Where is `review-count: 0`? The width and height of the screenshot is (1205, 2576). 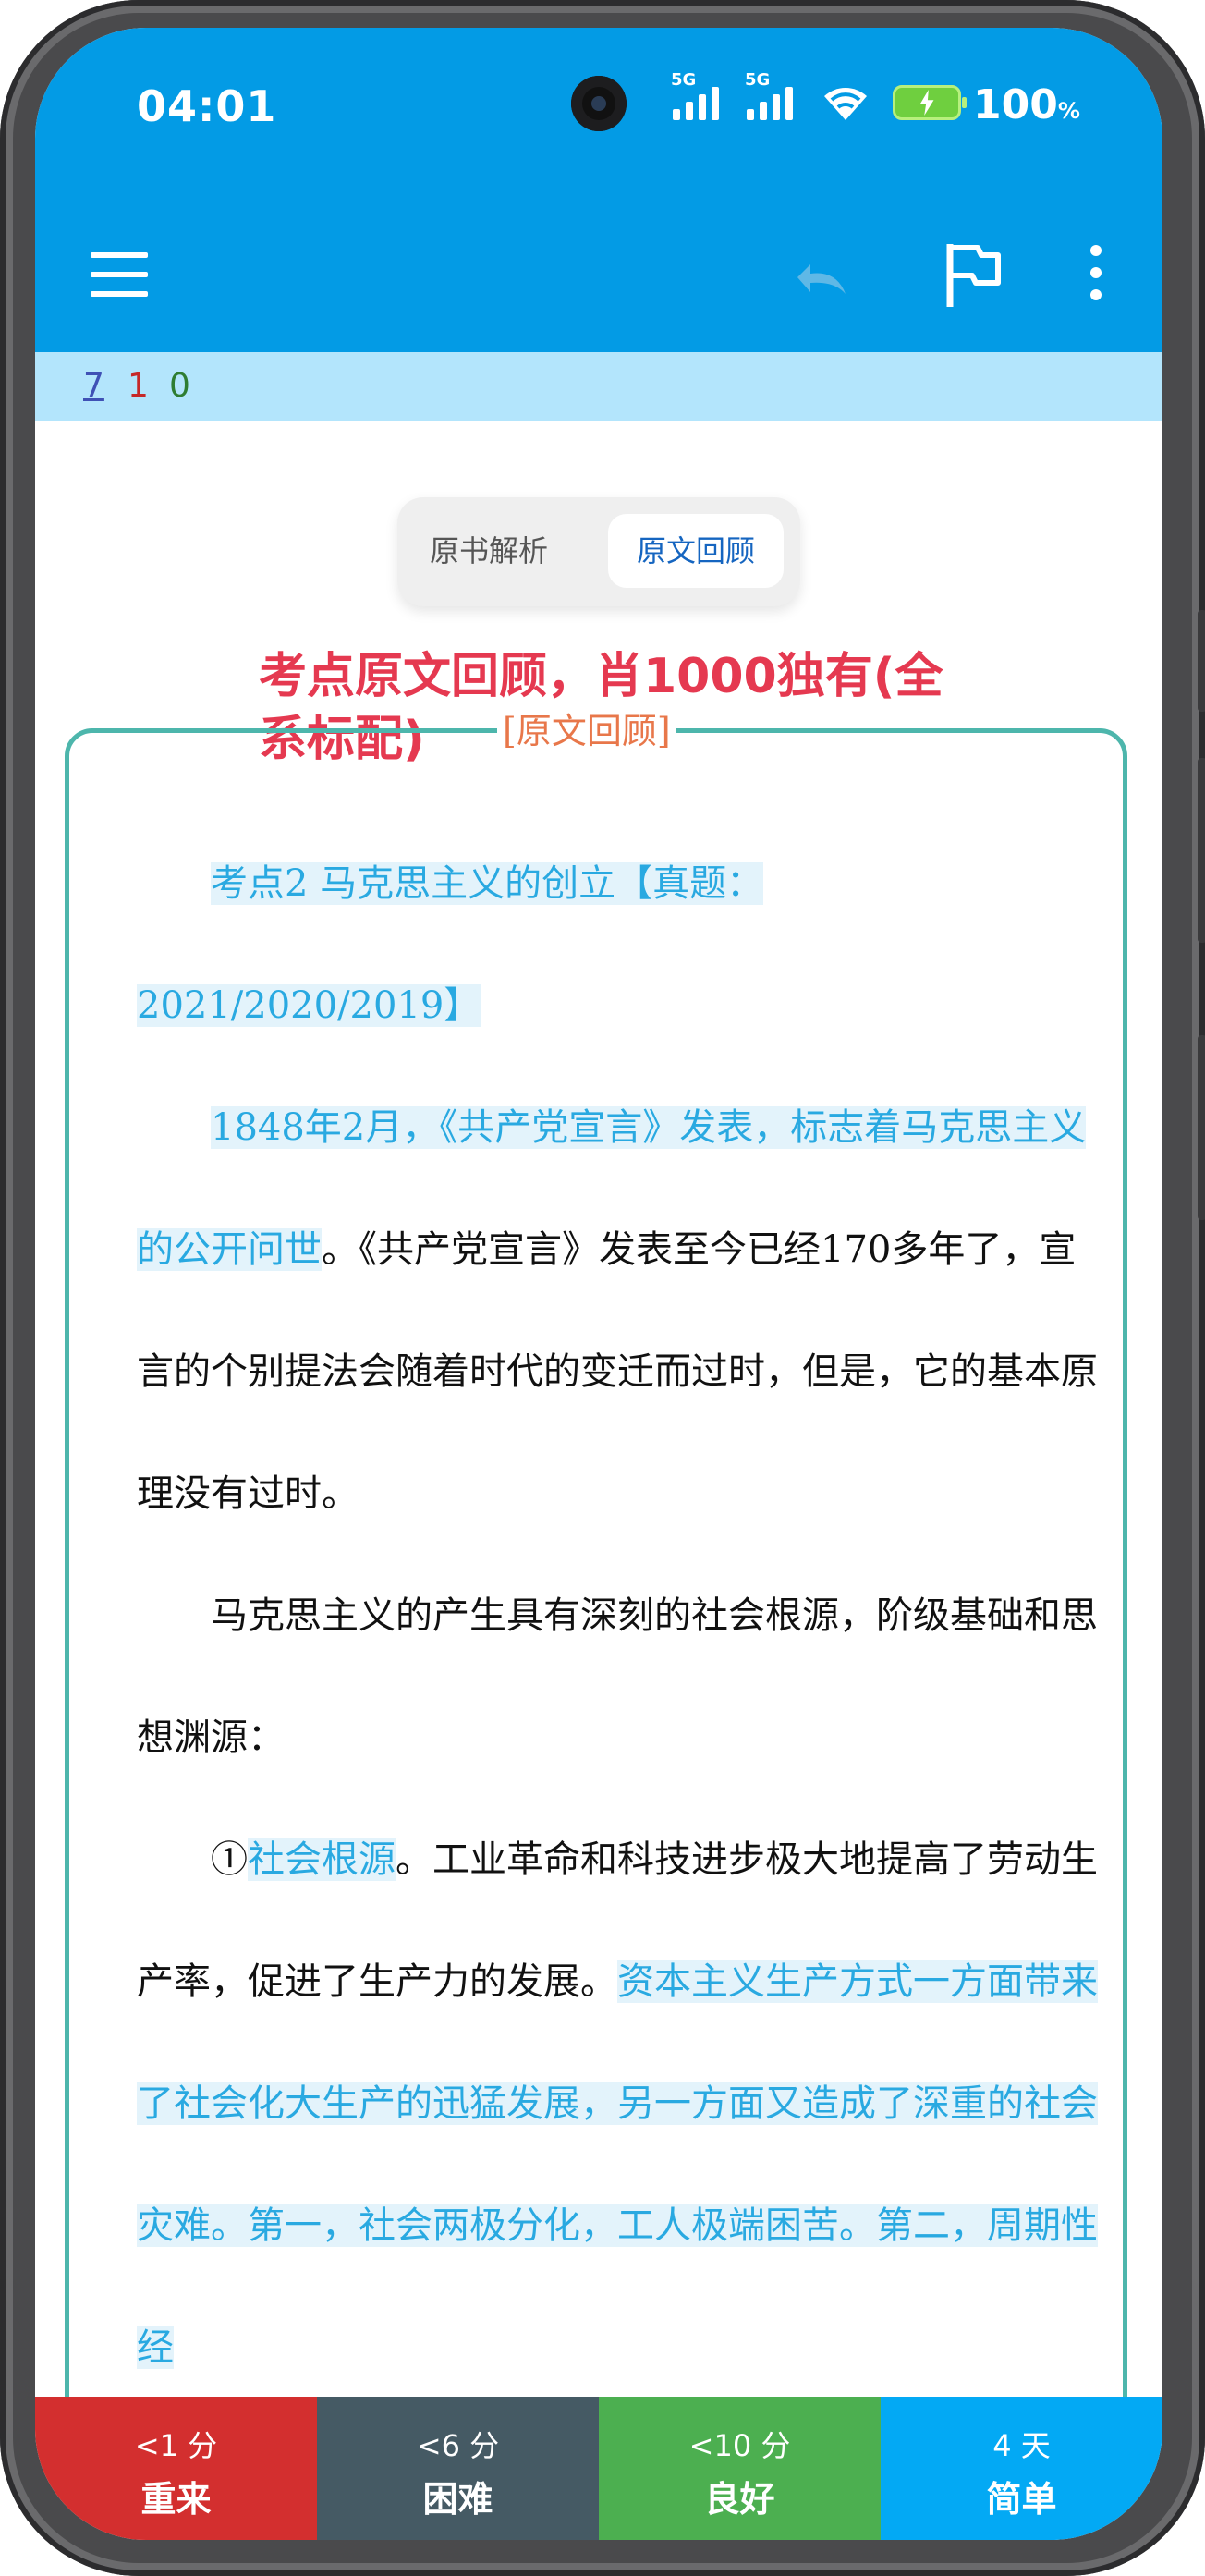 review-count: 0 is located at coordinates (179, 386).